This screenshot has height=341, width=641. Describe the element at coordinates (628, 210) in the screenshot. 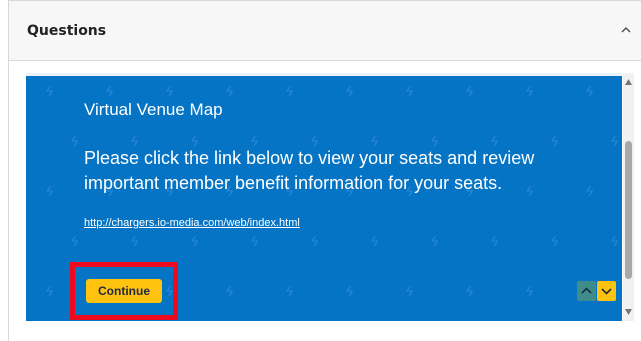

I see `scroll-thumb` at that location.